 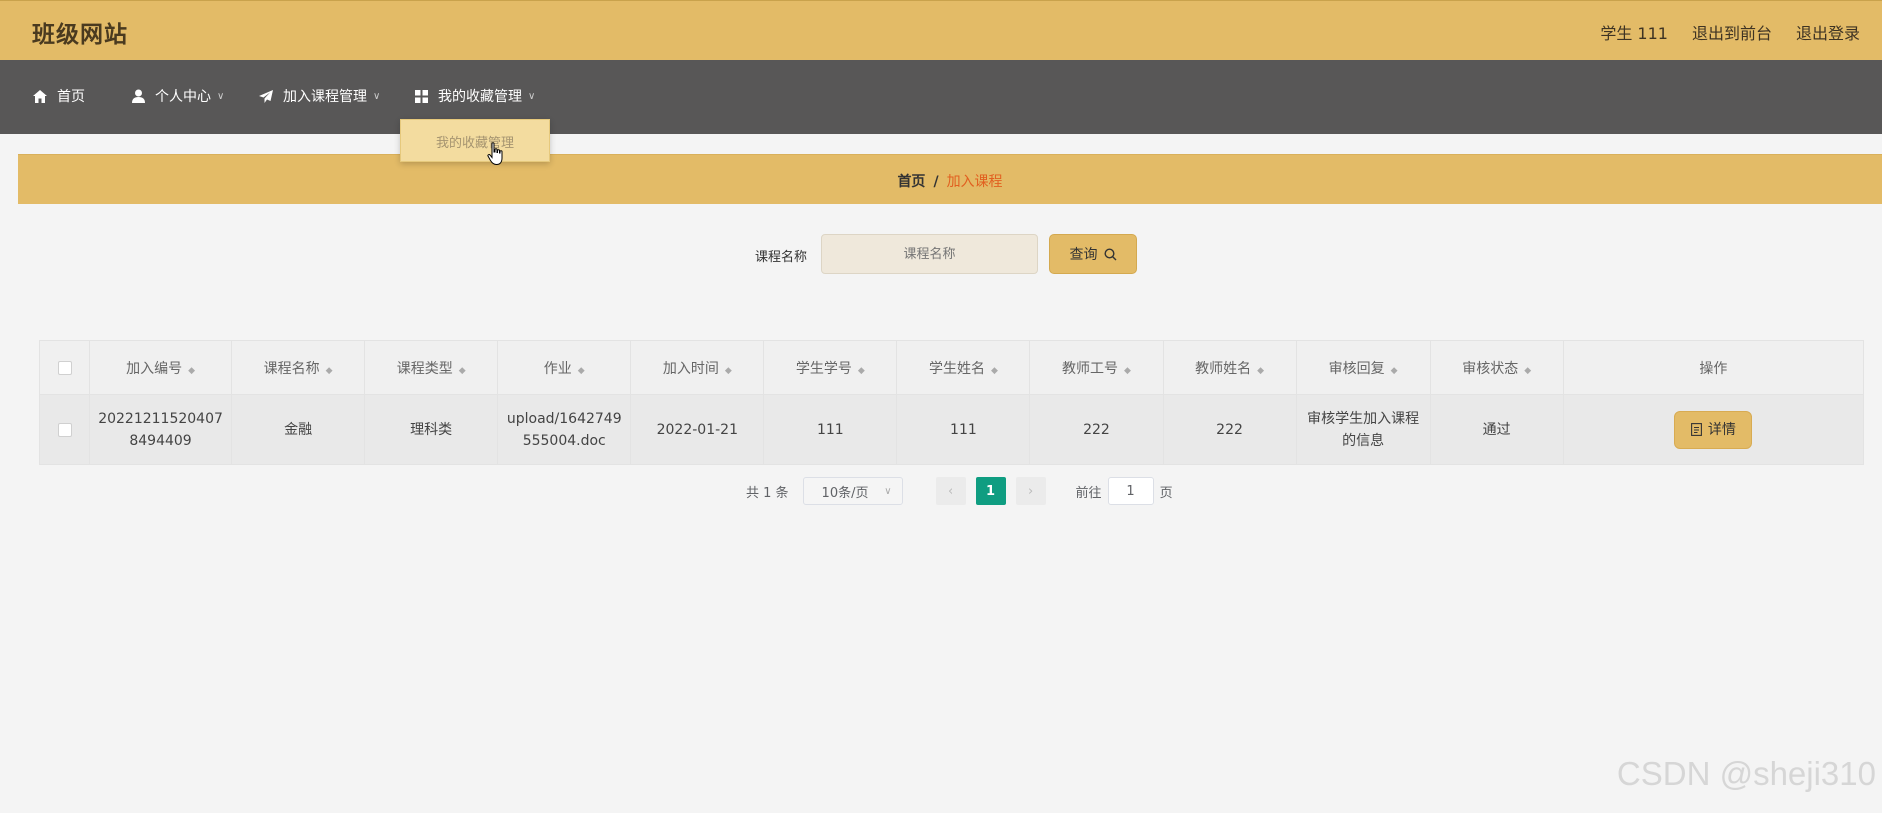 What do you see at coordinates (1090, 368) in the screenshot?
I see `column-label: 教师工号` at bounding box center [1090, 368].